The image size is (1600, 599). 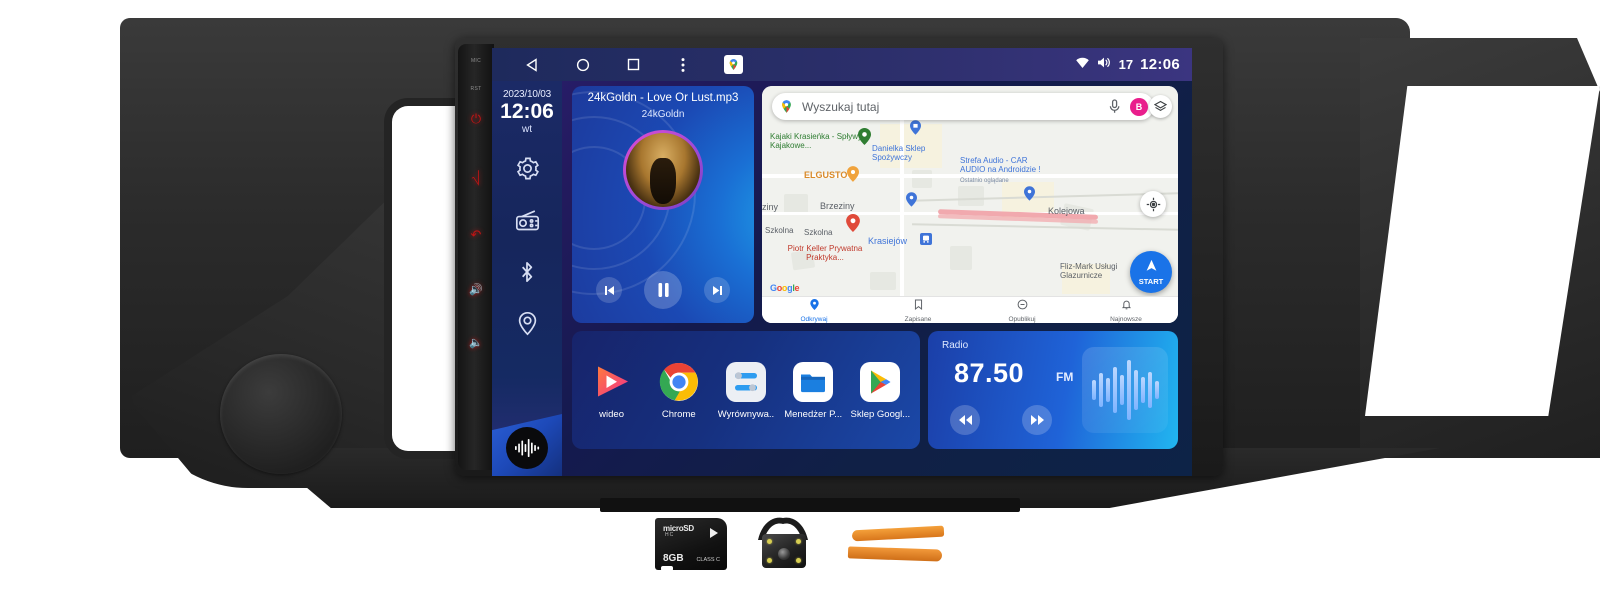 What do you see at coordinates (476, 177) in the screenshot?
I see `home-icon: ⎷` at bounding box center [476, 177].